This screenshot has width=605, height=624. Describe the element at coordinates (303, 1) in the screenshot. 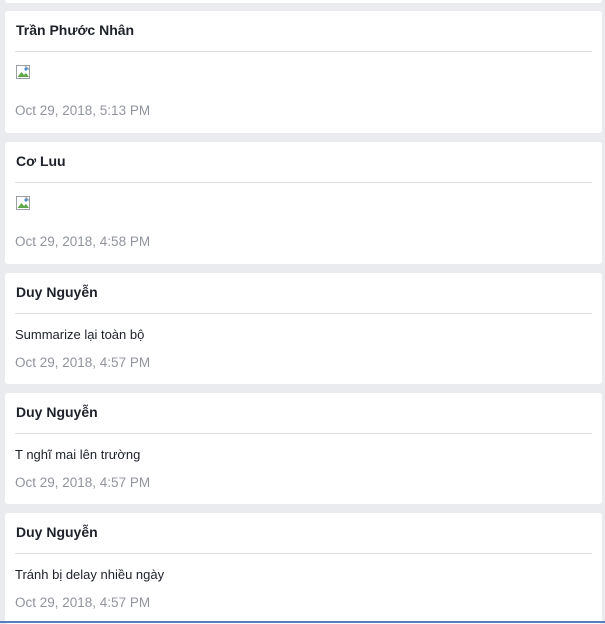

I see `previous-message-card` at that location.